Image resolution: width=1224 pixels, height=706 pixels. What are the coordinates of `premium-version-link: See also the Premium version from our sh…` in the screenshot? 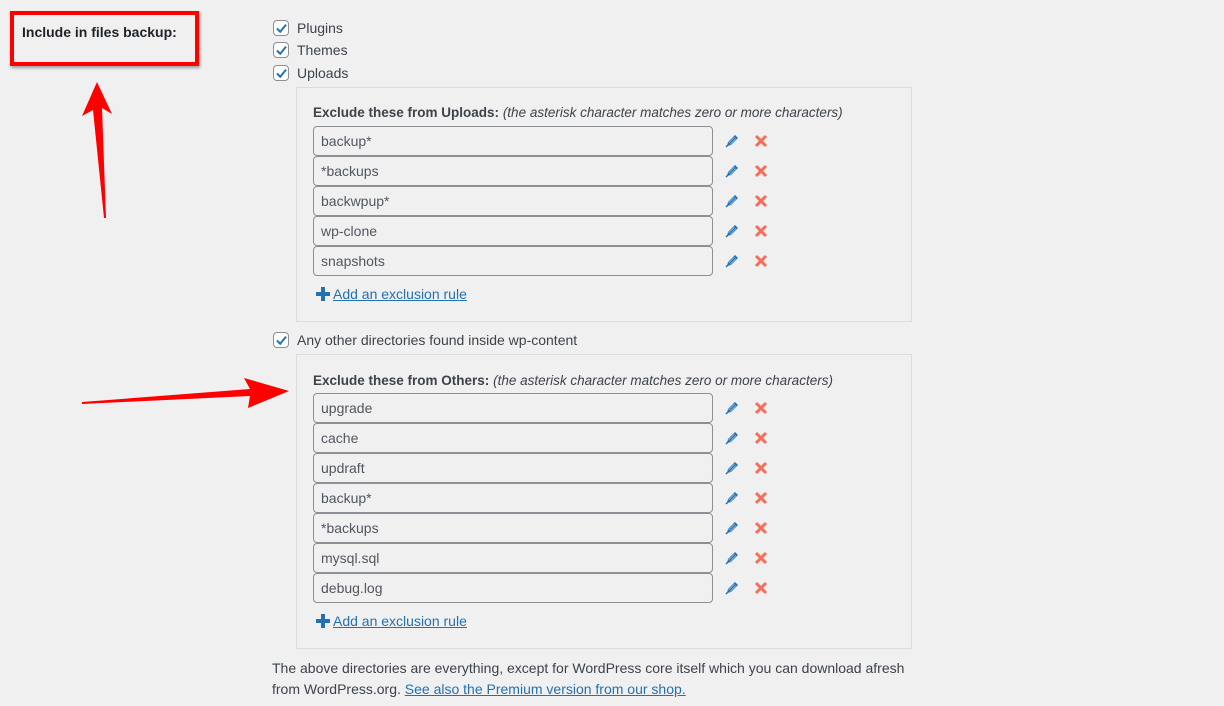 It's located at (545, 689).